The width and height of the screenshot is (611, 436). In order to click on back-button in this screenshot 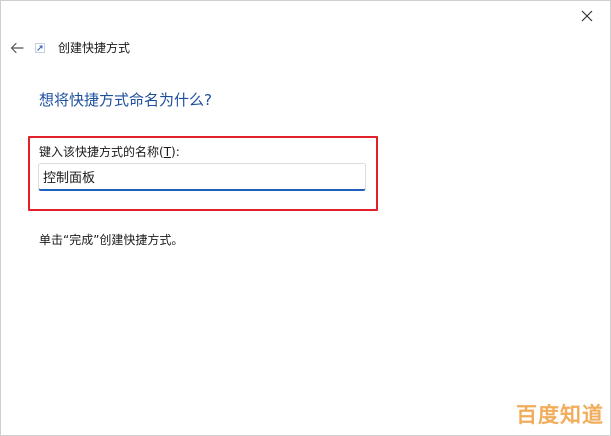, I will do `click(17, 48)`.